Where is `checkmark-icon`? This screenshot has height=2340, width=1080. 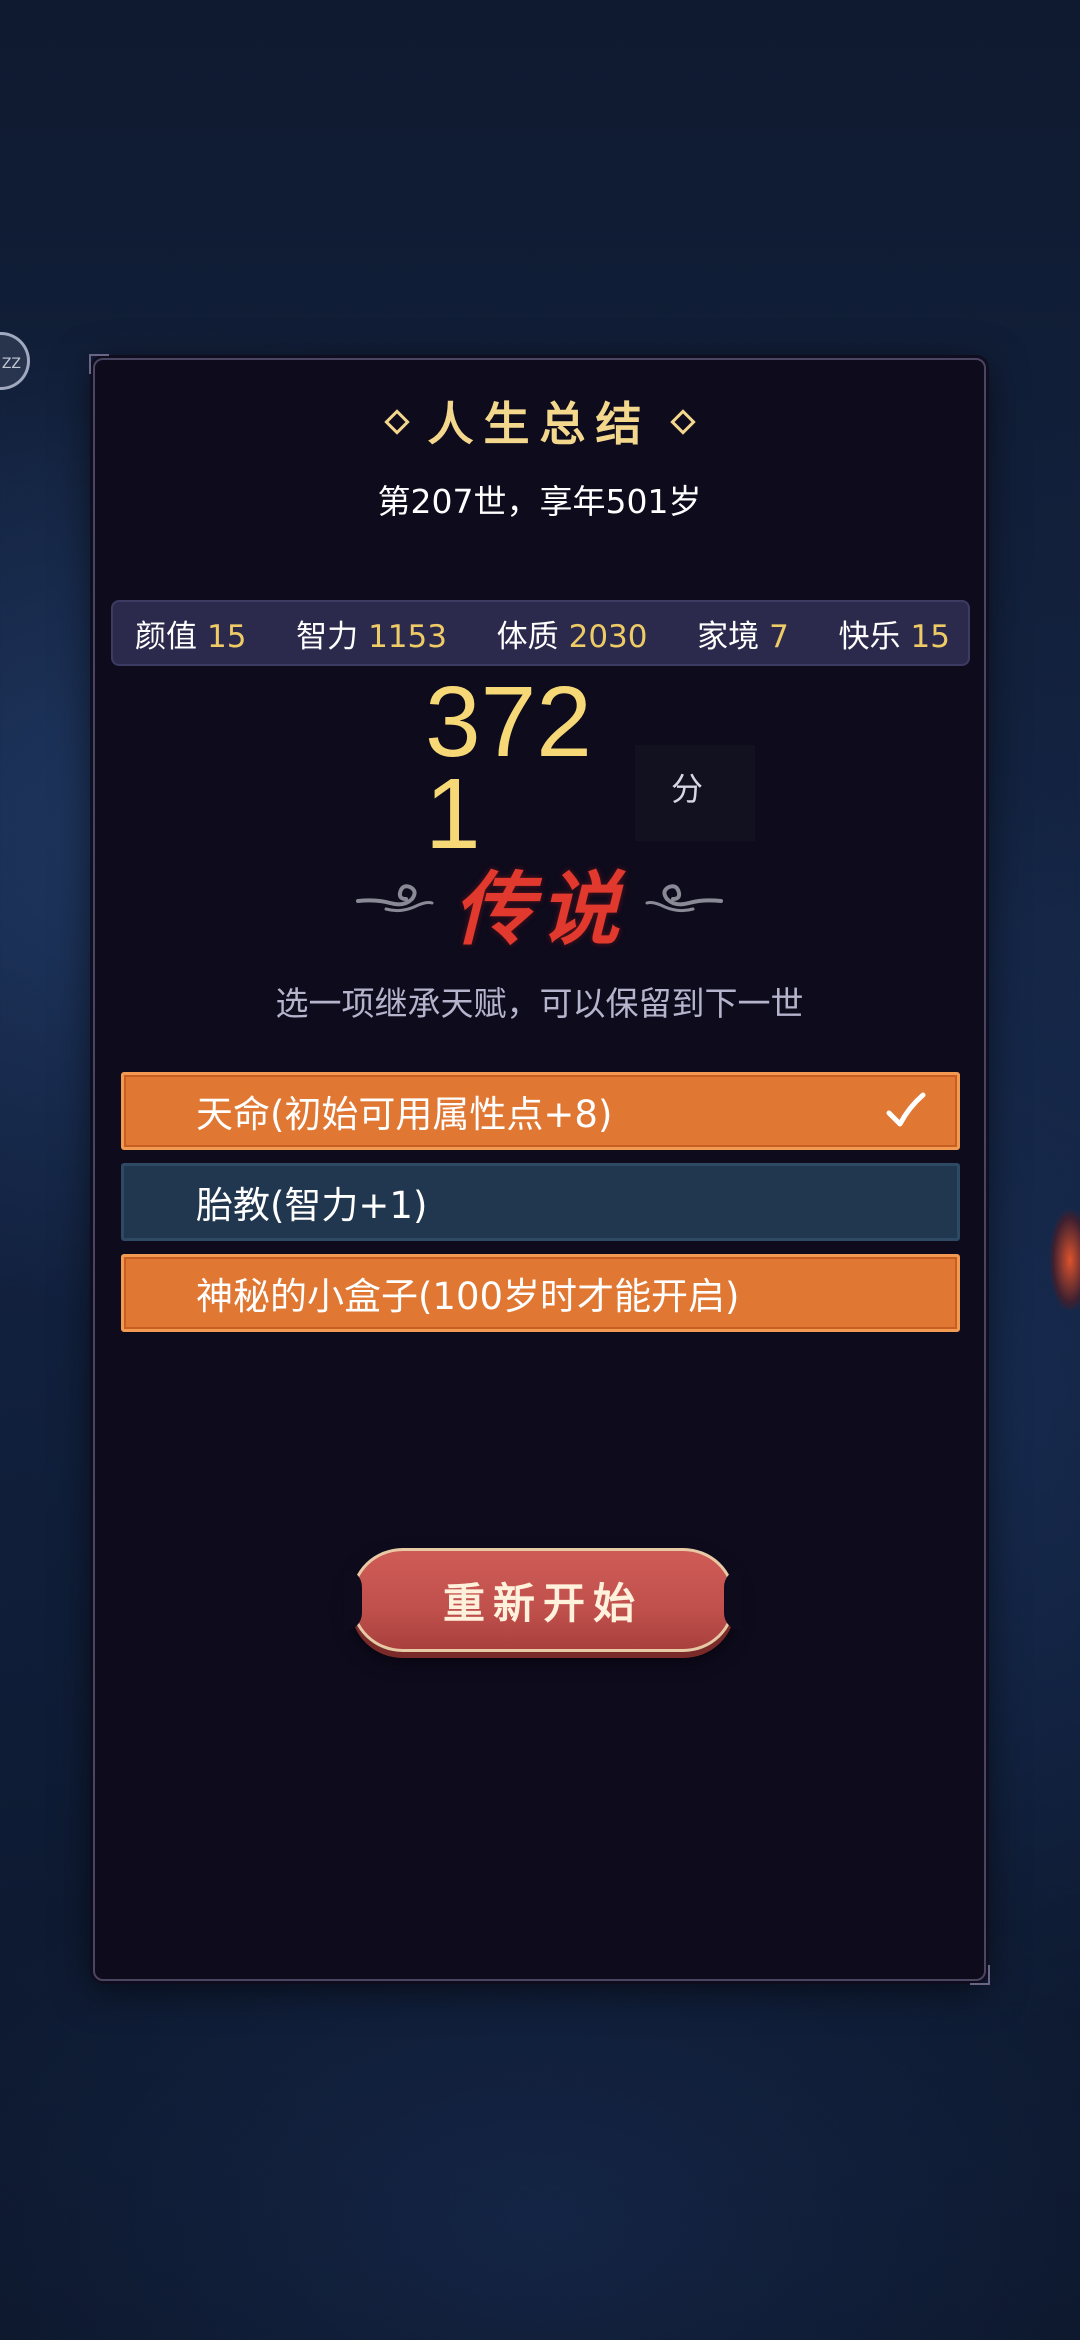
checkmark-icon is located at coordinates (906, 1109).